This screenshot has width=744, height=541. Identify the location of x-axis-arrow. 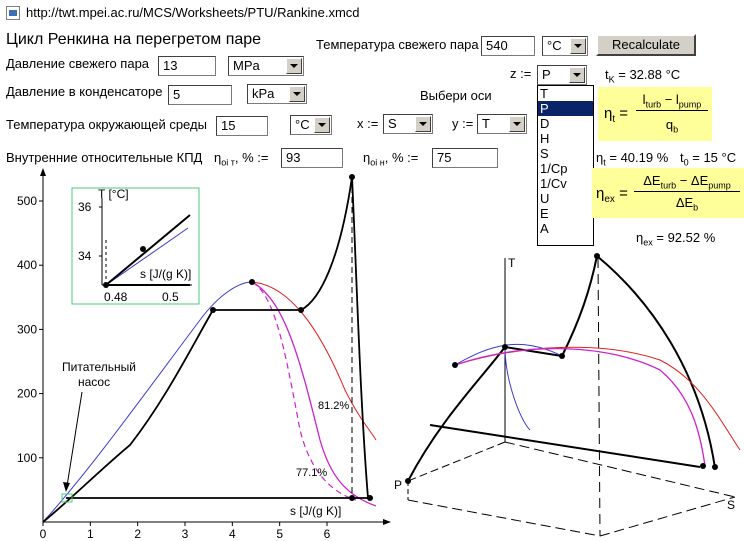
(387, 522).